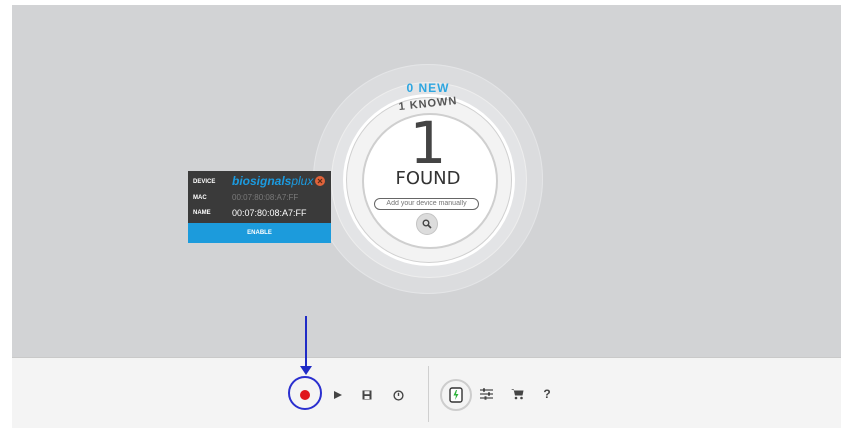 Image resolution: width=843 pixels, height=437 pixels. I want to click on power-button, so click(398, 395).